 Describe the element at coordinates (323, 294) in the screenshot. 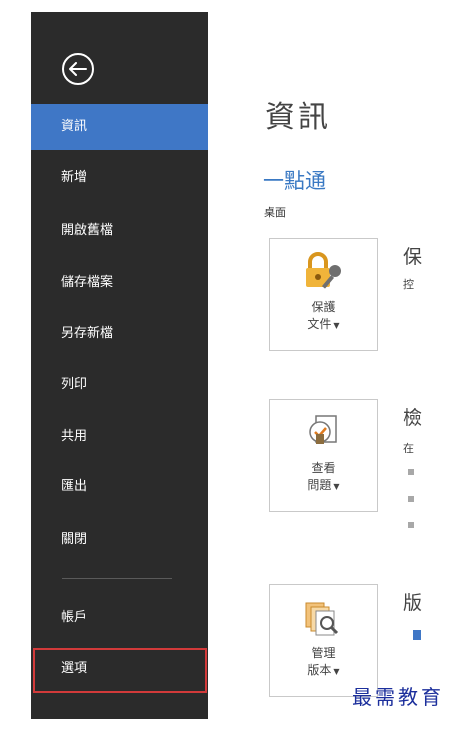

I see `protect-document-button: 保護 文件 ▼` at that location.